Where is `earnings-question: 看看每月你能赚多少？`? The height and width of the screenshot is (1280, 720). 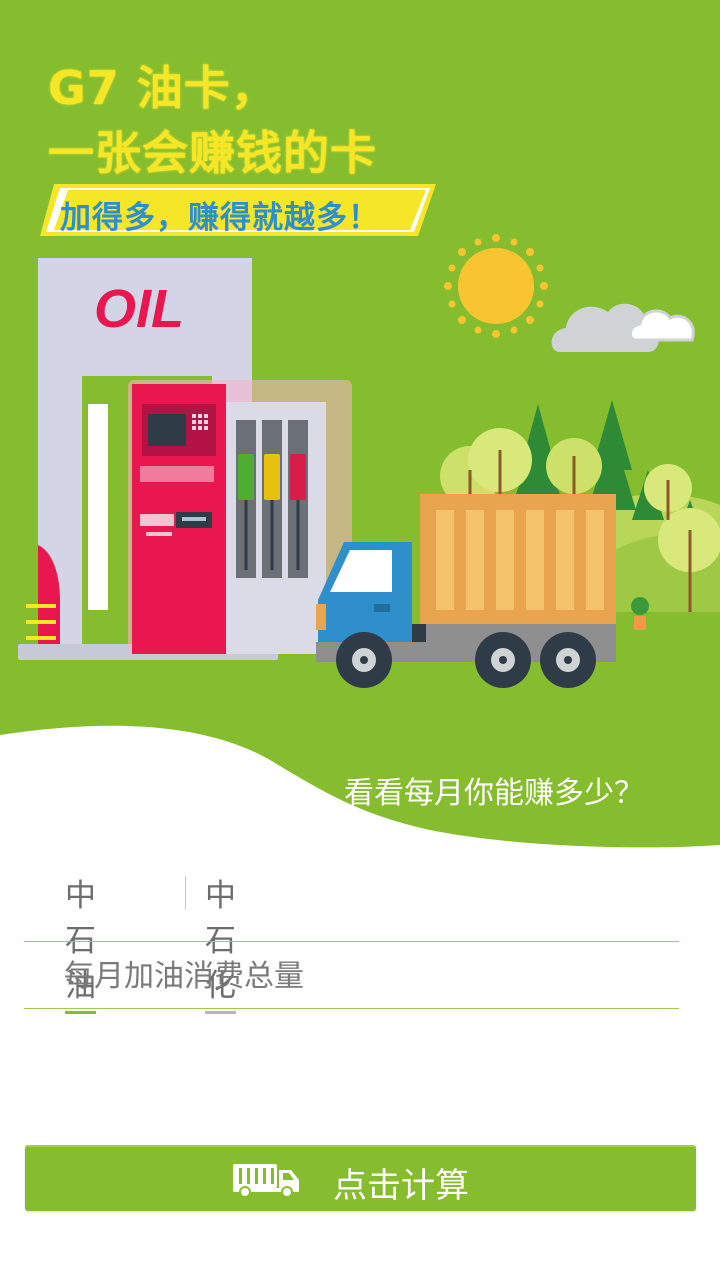
earnings-question: 看看每月你能赚多少？ is located at coordinates (494, 793).